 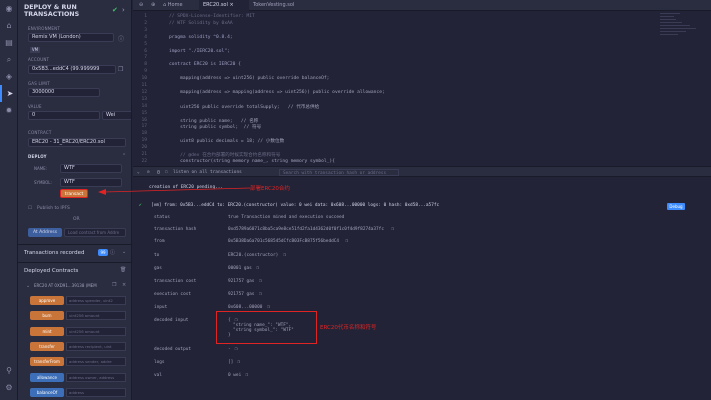 What do you see at coordinates (74, 262) in the screenshot?
I see `divider` at bounding box center [74, 262].